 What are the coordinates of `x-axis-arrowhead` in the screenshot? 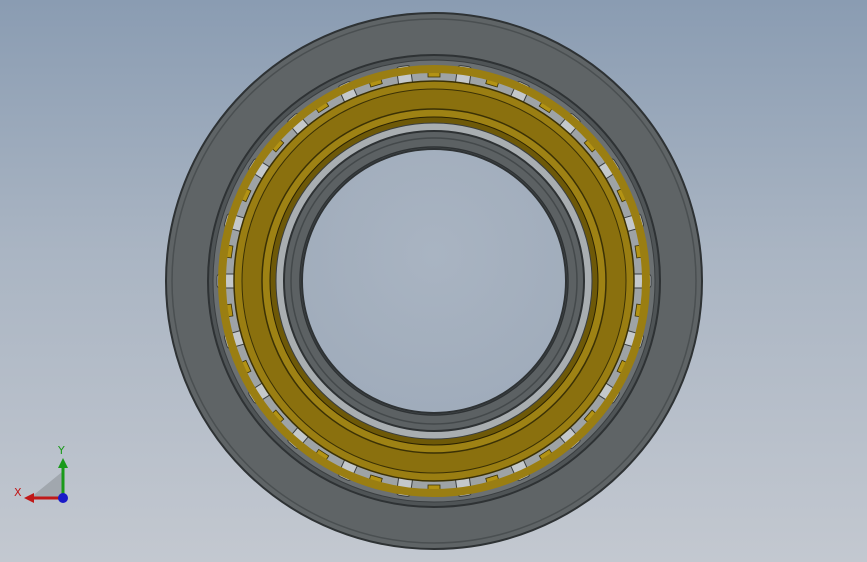 It's located at (29, 498).